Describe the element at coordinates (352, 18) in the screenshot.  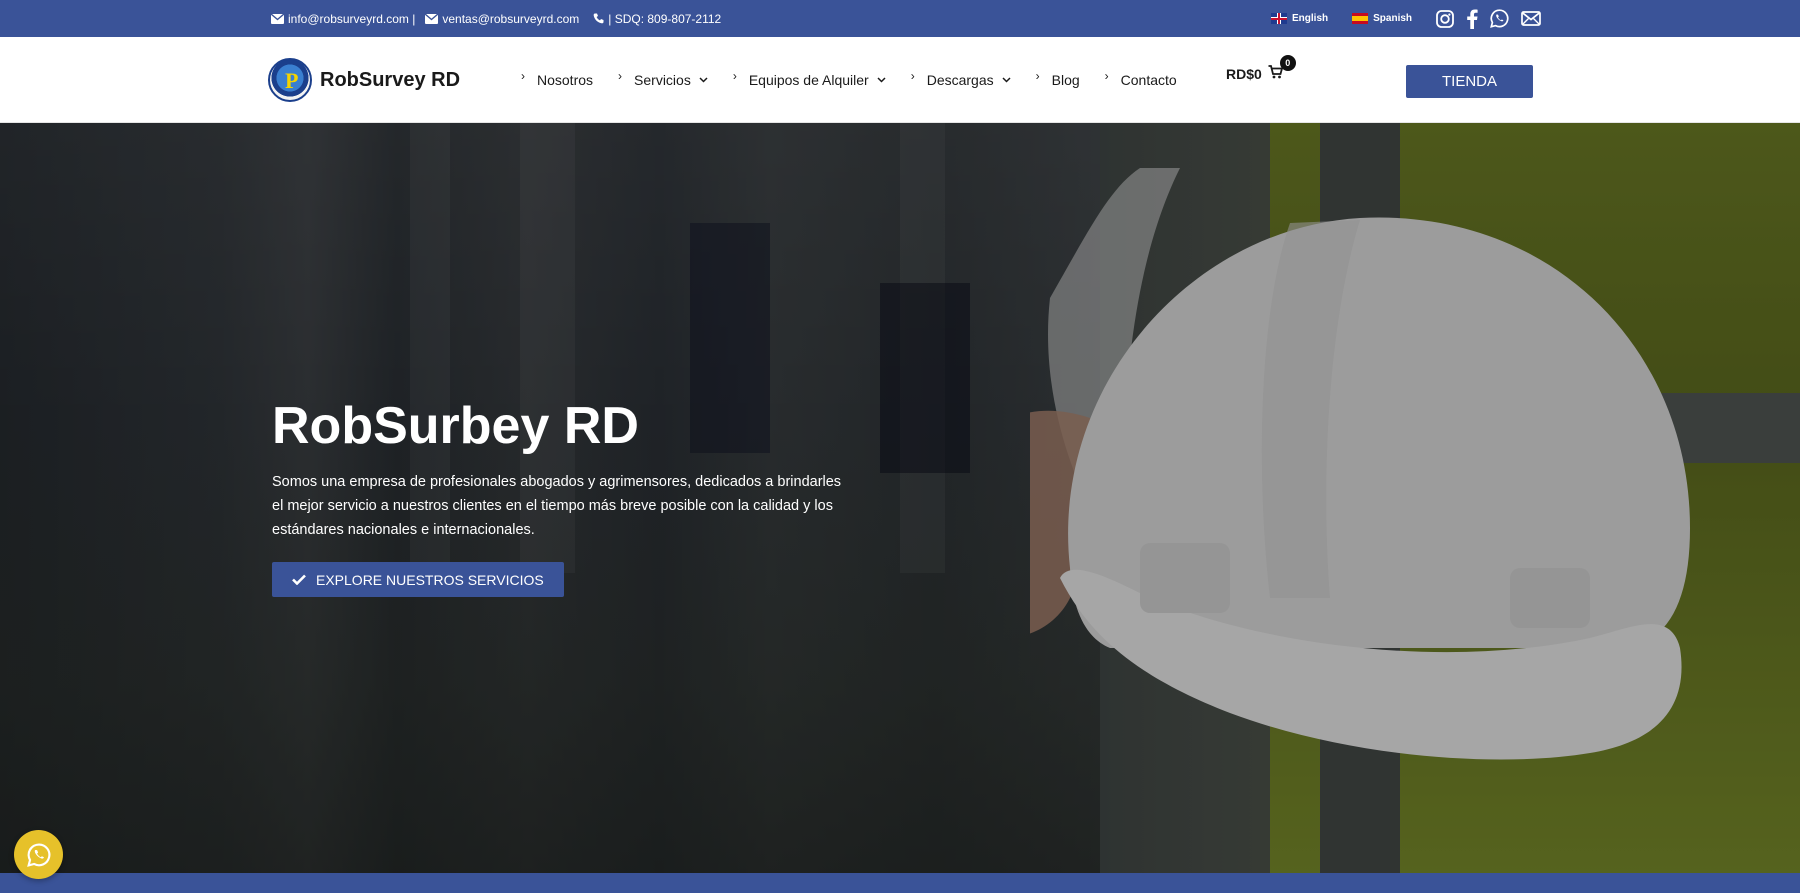
I see `info-email-text: info@robsurveyrd.com |` at that location.